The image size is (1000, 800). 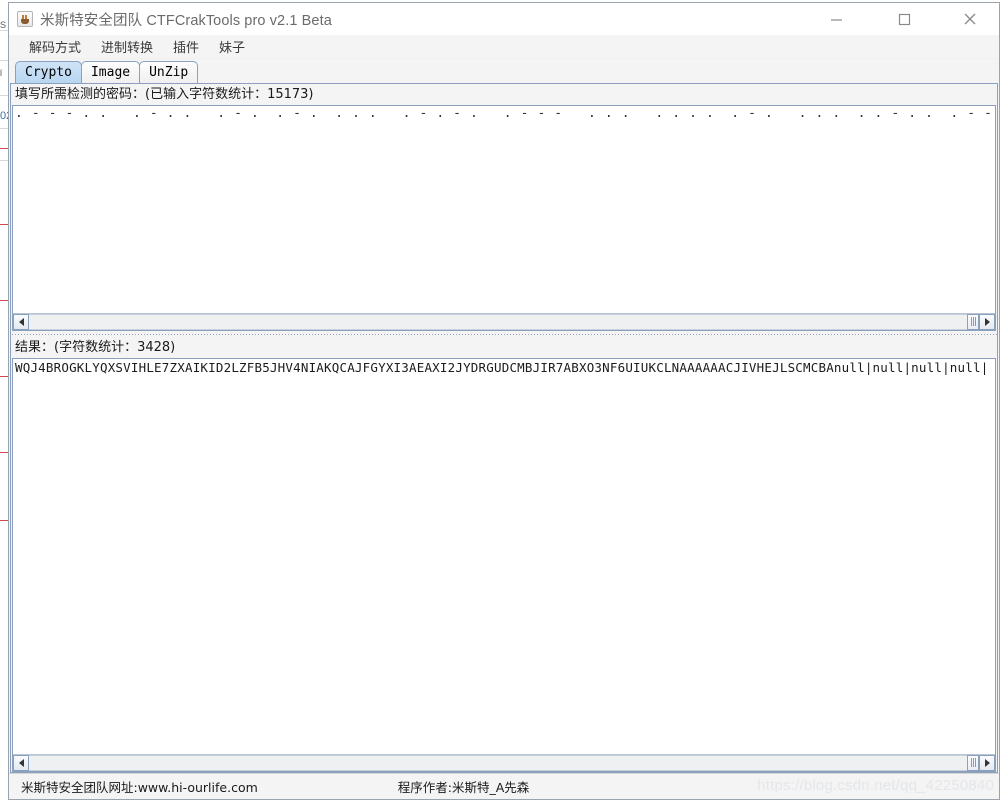 I want to click on input-field-label: 填写所需检测的密码：(已输入字符数统计：15173), so click(x=504, y=94).